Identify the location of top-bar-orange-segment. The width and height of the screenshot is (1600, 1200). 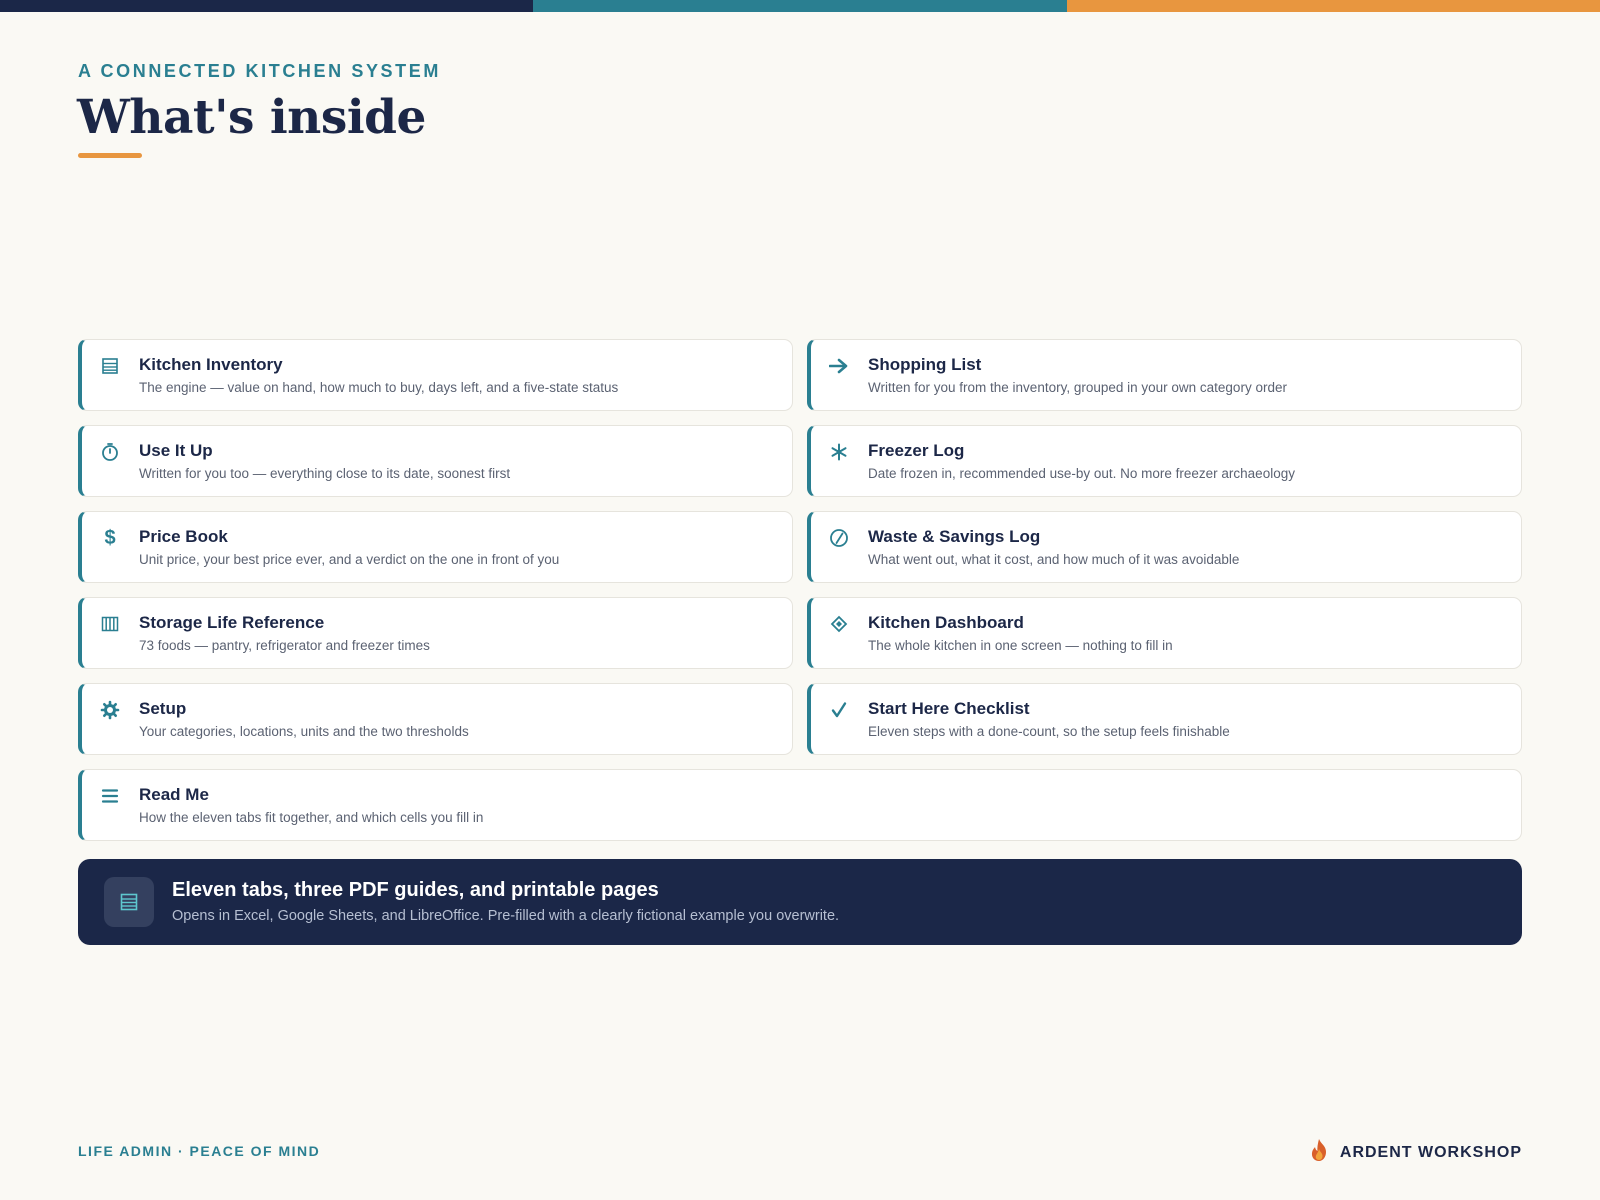
(1333, 6).